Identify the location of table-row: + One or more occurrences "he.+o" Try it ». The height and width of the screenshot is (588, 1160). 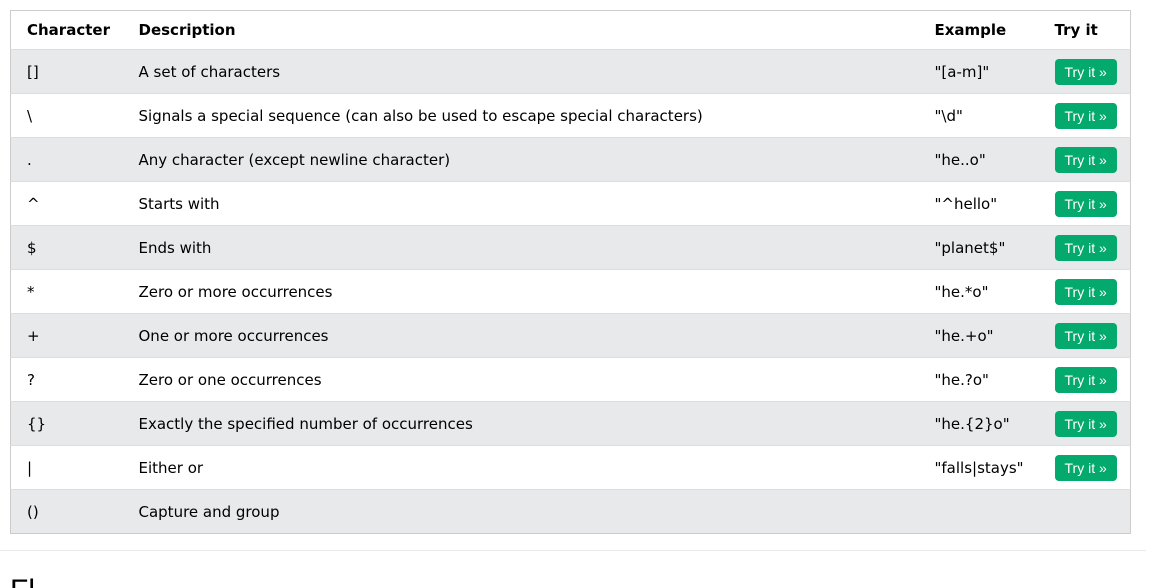
(570, 335).